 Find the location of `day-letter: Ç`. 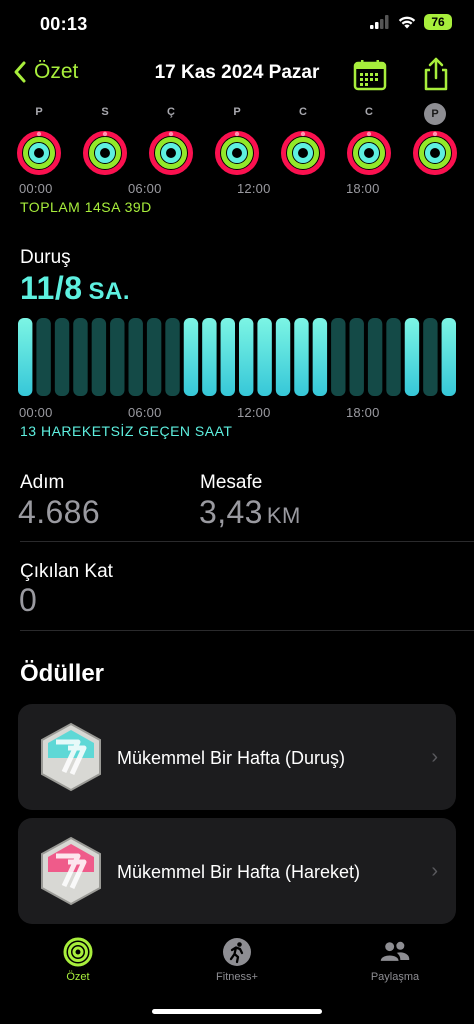

day-letter: Ç is located at coordinates (171, 112).